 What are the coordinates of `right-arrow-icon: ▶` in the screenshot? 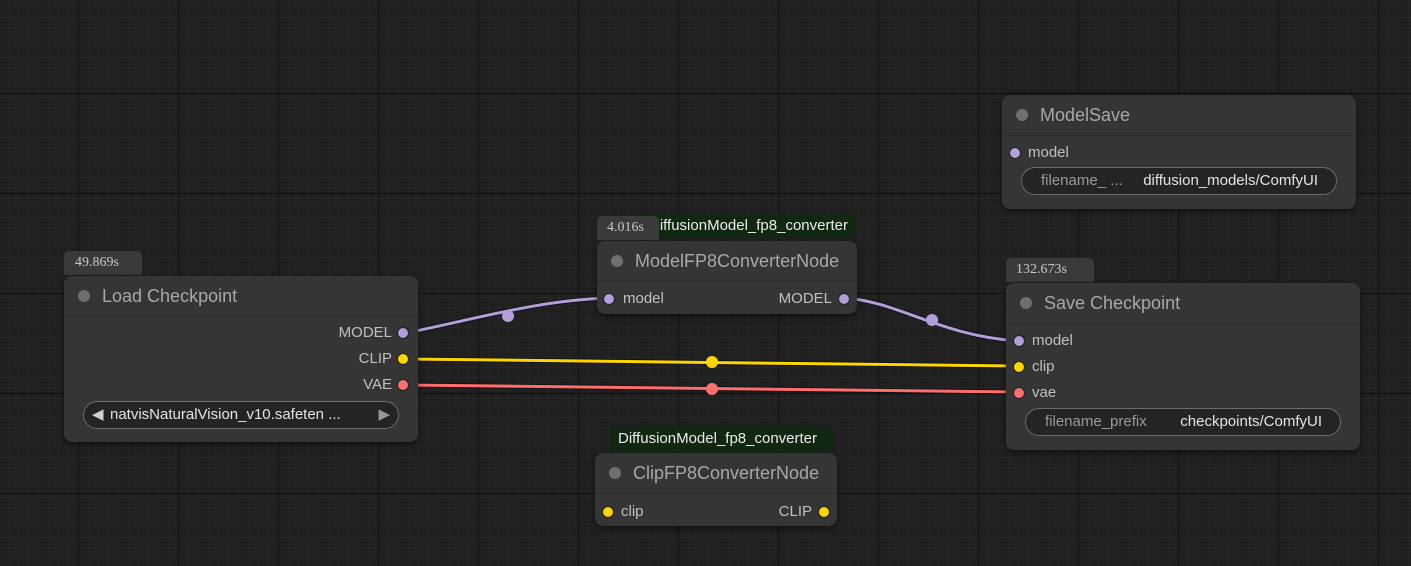 It's located at (384, 415).